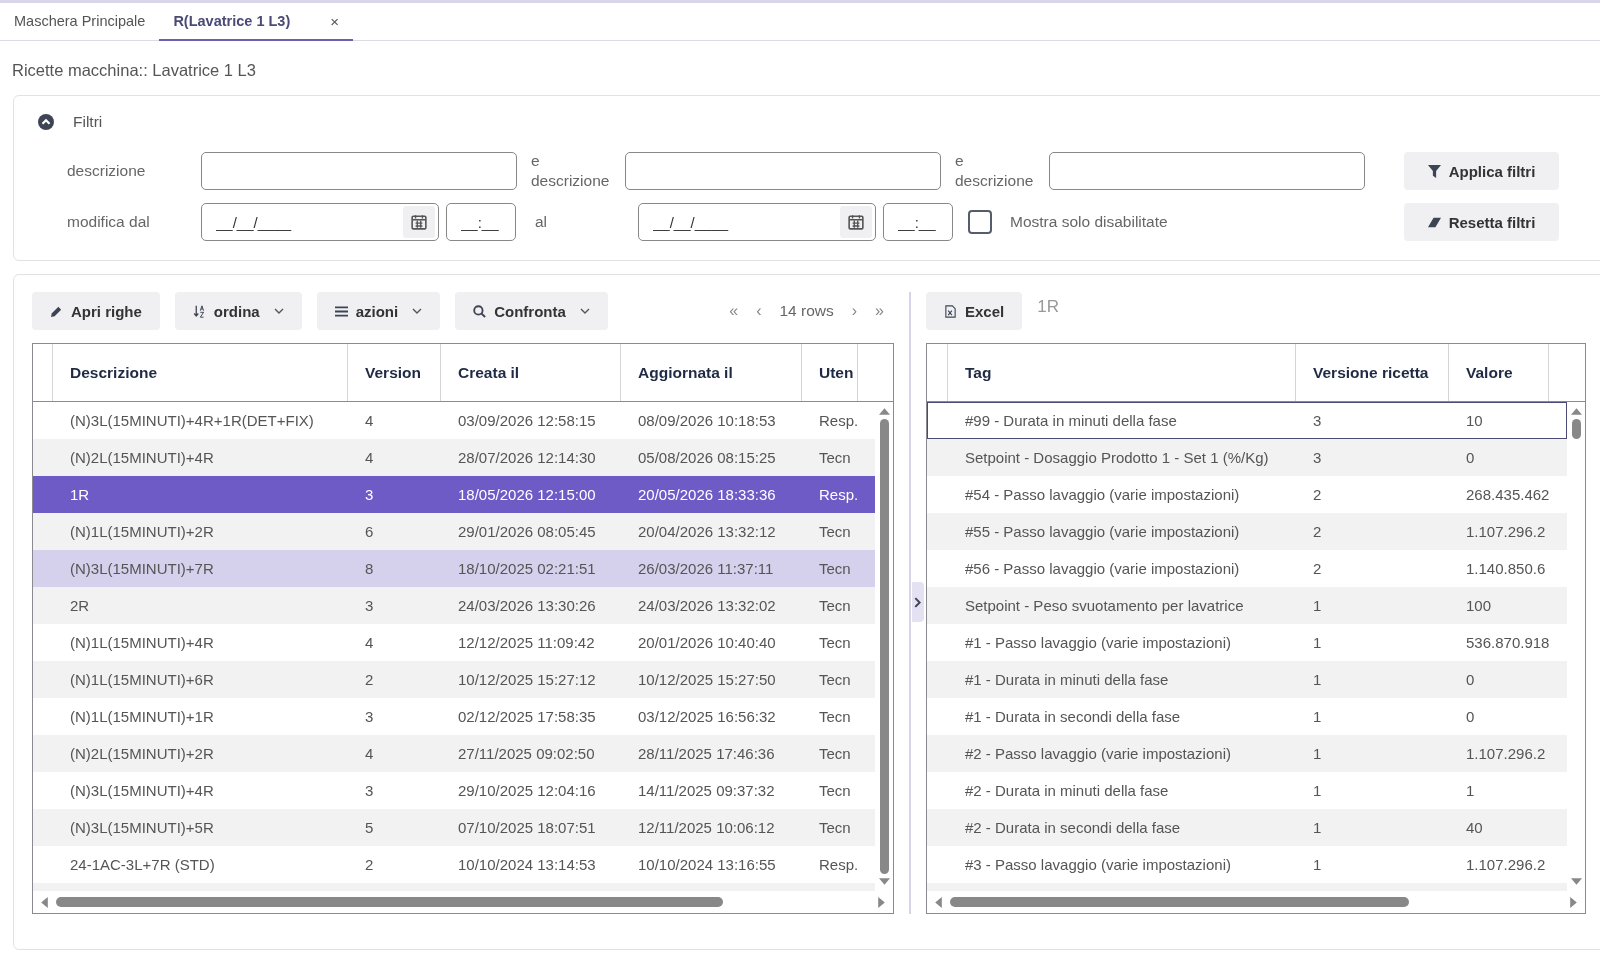 This screenshot has width=1600, height=959. Describe the element at coordinates (527, 605) in the screenshot. I see `table-cell-text: 24/03/2026 13:30:26` at that location.